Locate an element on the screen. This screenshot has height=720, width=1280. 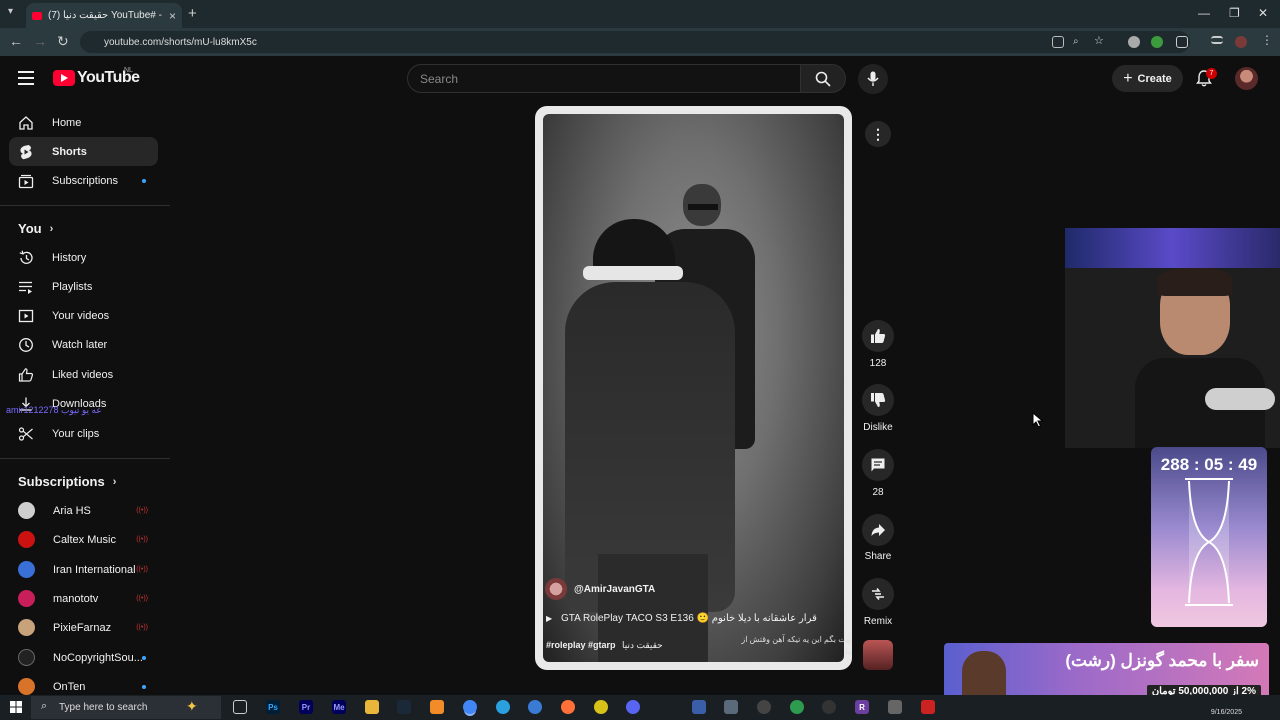
maximize-button: ❐ is located at coordinates (1234, 13).